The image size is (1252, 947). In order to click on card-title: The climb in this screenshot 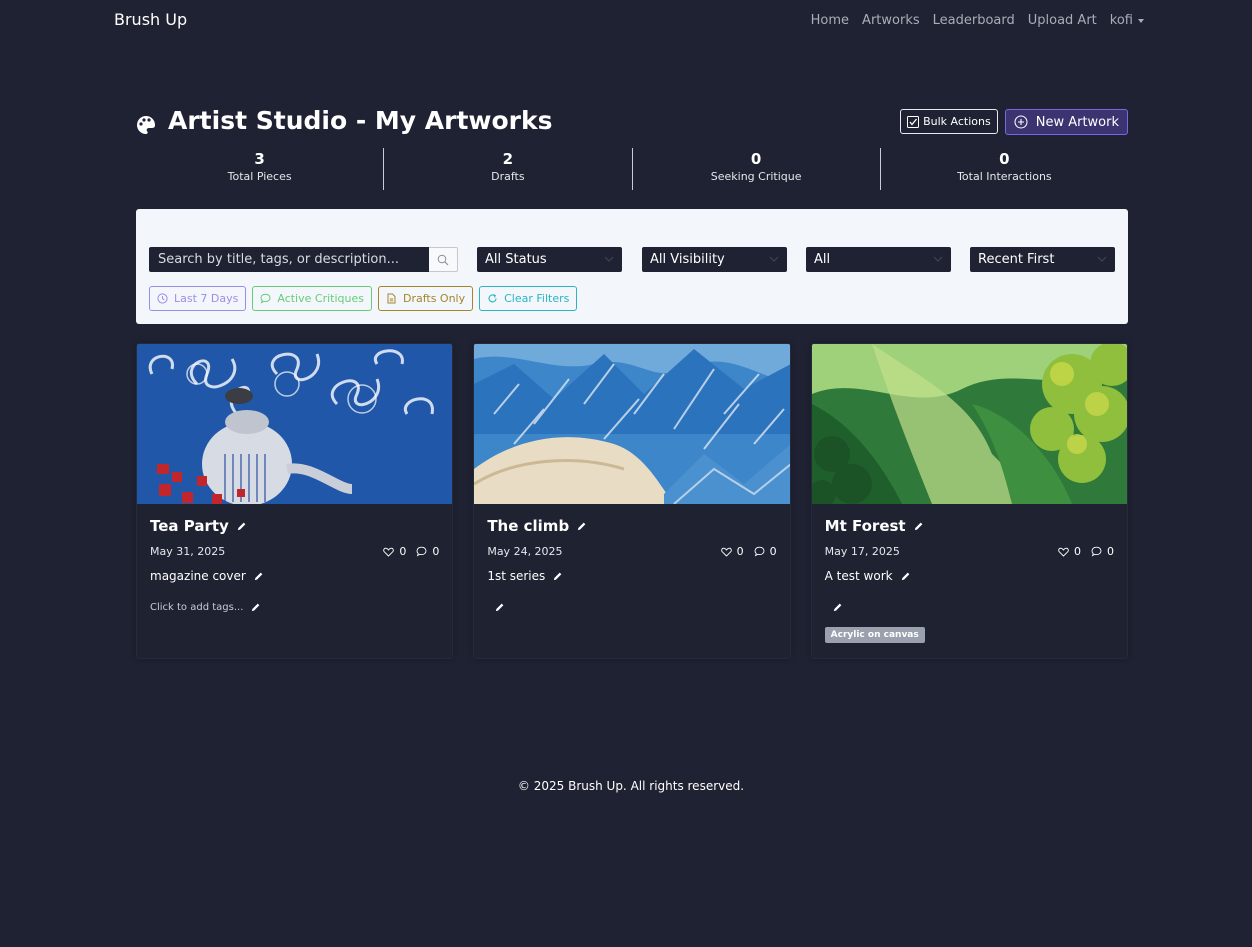, I will do `click(537, 526)`.